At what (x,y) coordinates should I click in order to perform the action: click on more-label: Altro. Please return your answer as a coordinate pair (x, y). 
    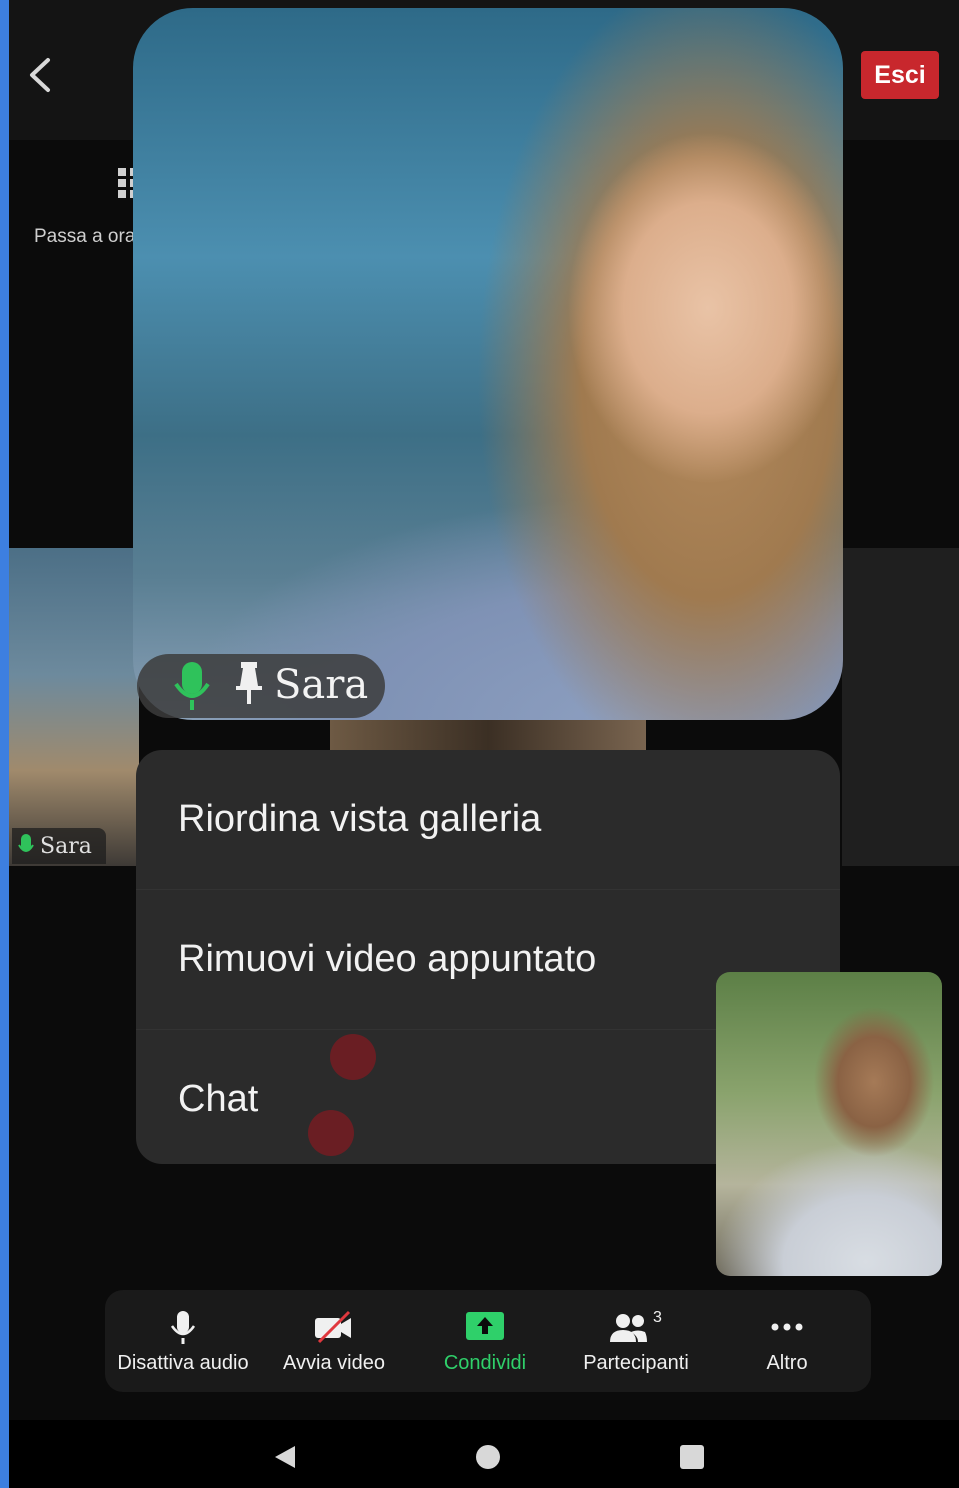
    Looking at the image, I should click on (787, 1363).